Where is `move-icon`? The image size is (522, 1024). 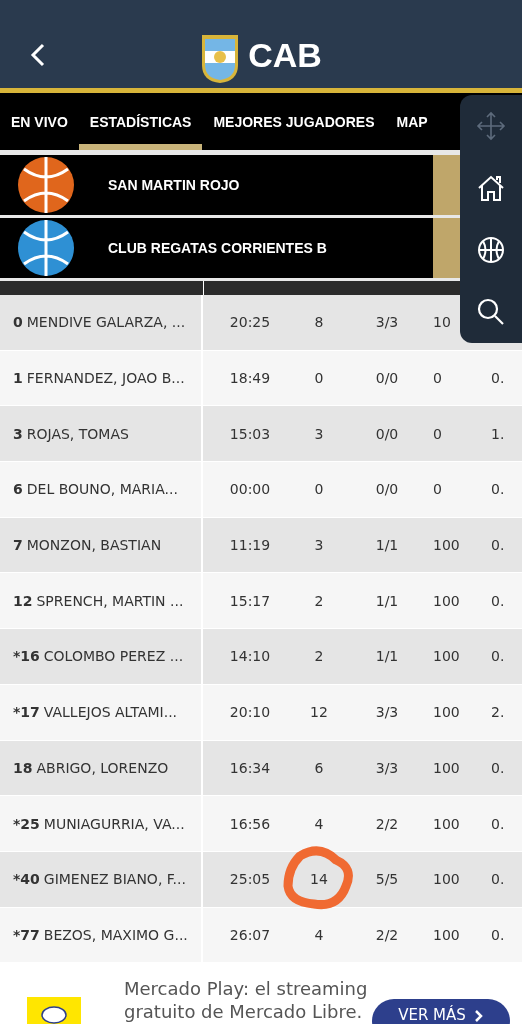
move-icon is located at coordinates (491, 126).